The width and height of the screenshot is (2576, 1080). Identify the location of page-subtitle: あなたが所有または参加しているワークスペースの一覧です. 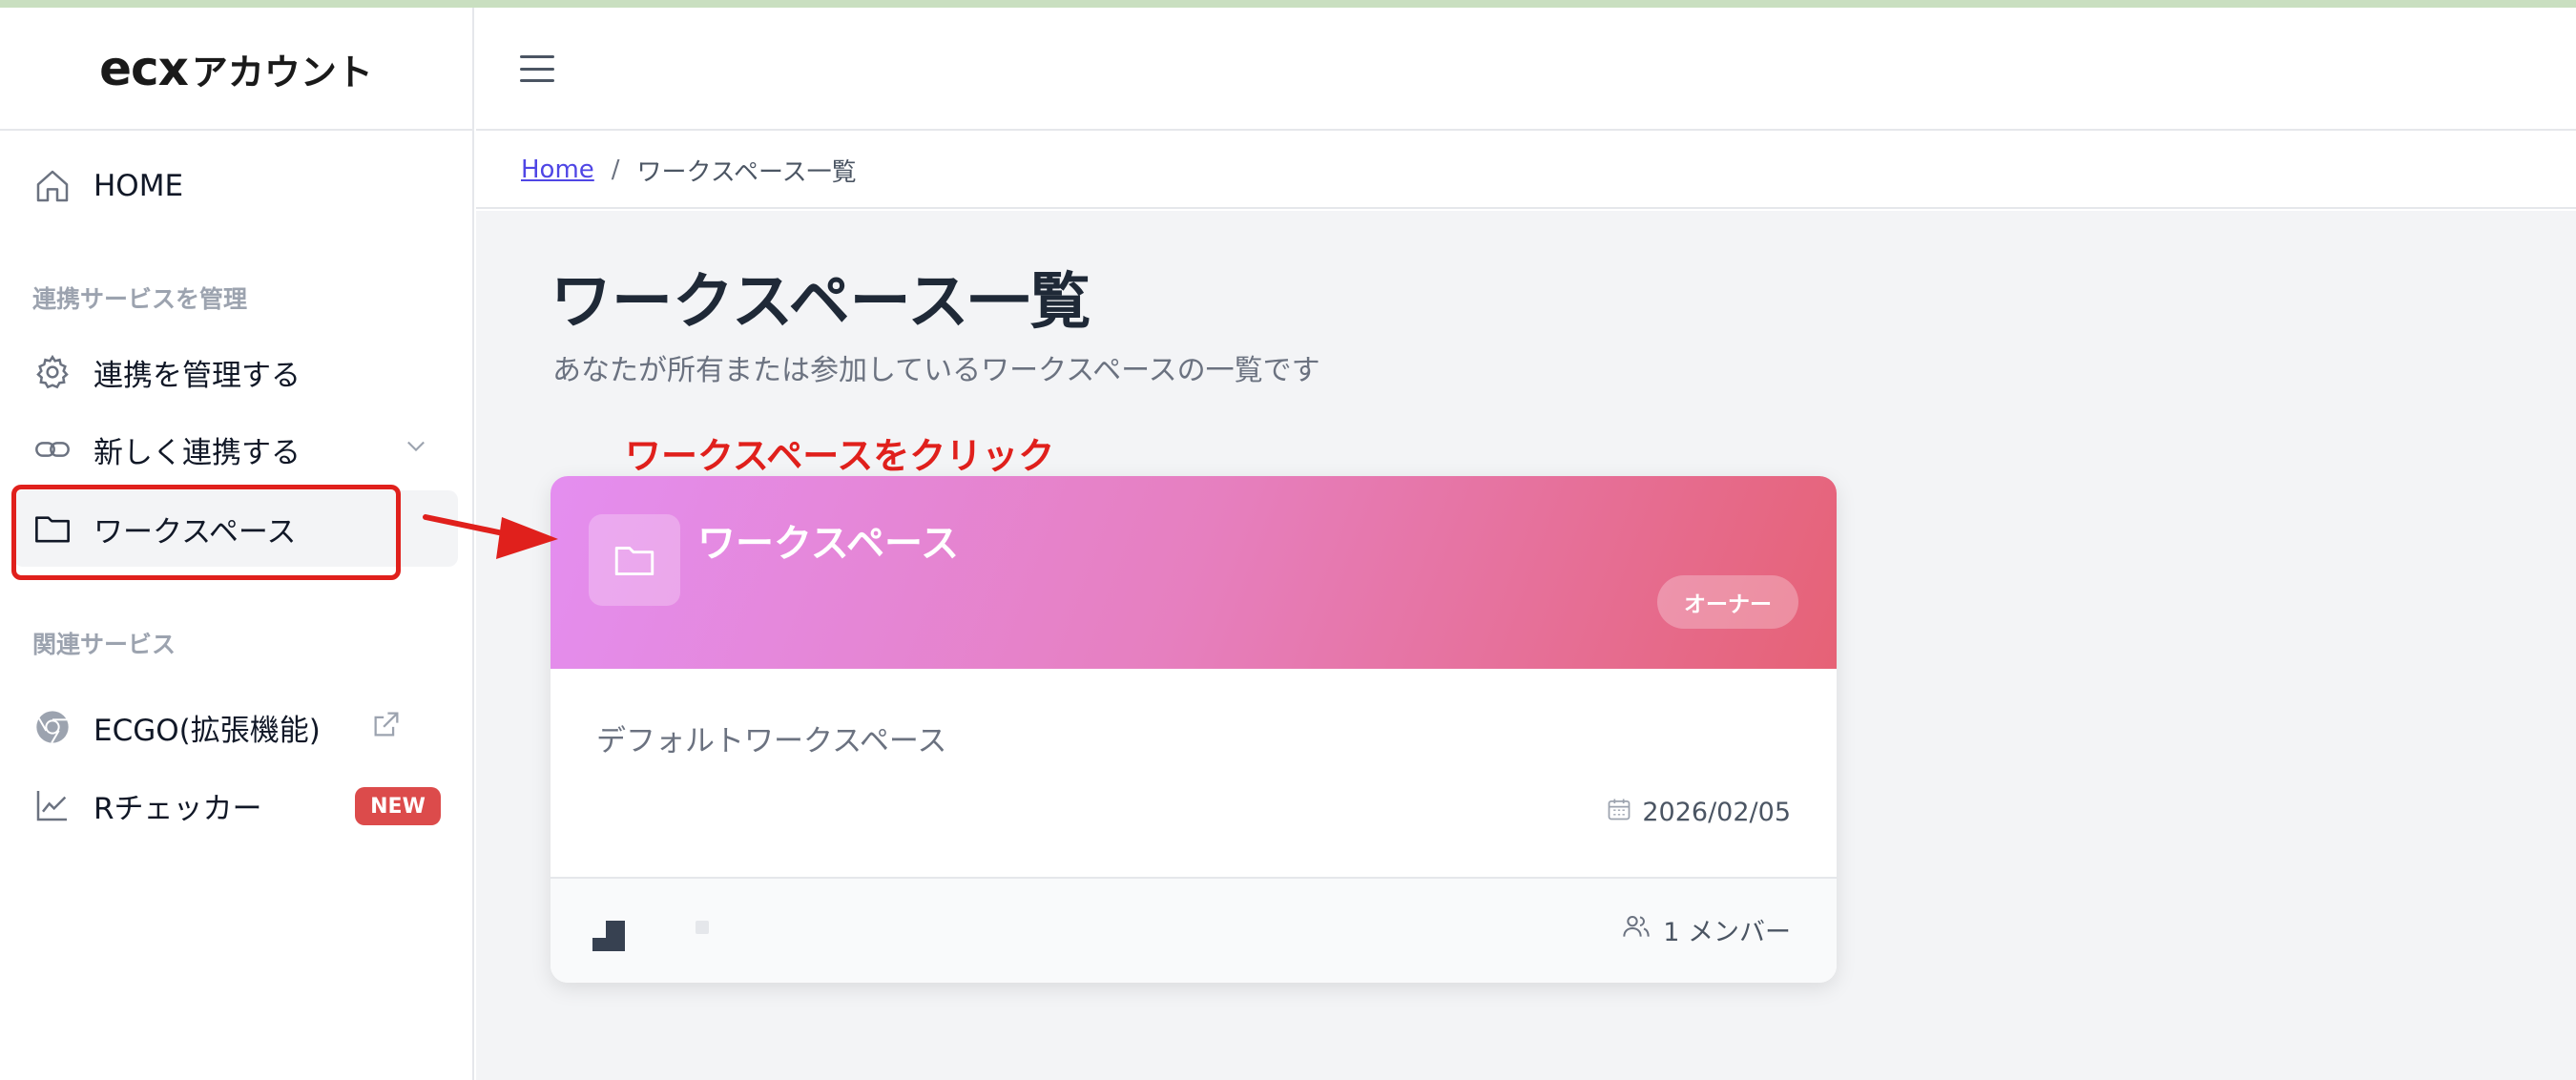
(936, 370).